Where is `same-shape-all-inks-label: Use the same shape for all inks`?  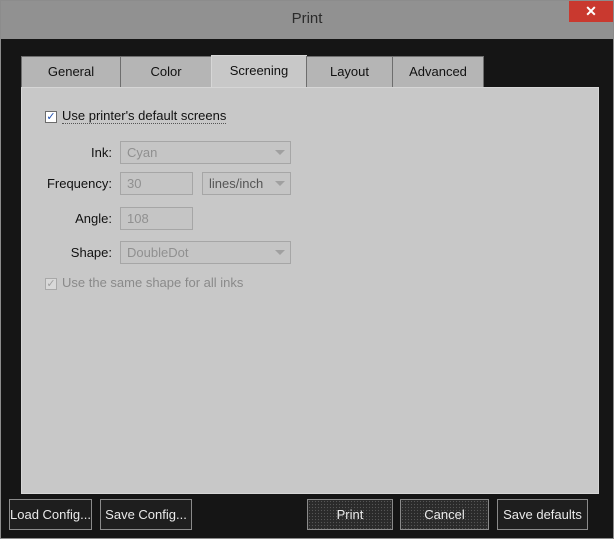
same-shape-all-inks-label: Use the same shape for all inks is located at coordinates (153, 282).